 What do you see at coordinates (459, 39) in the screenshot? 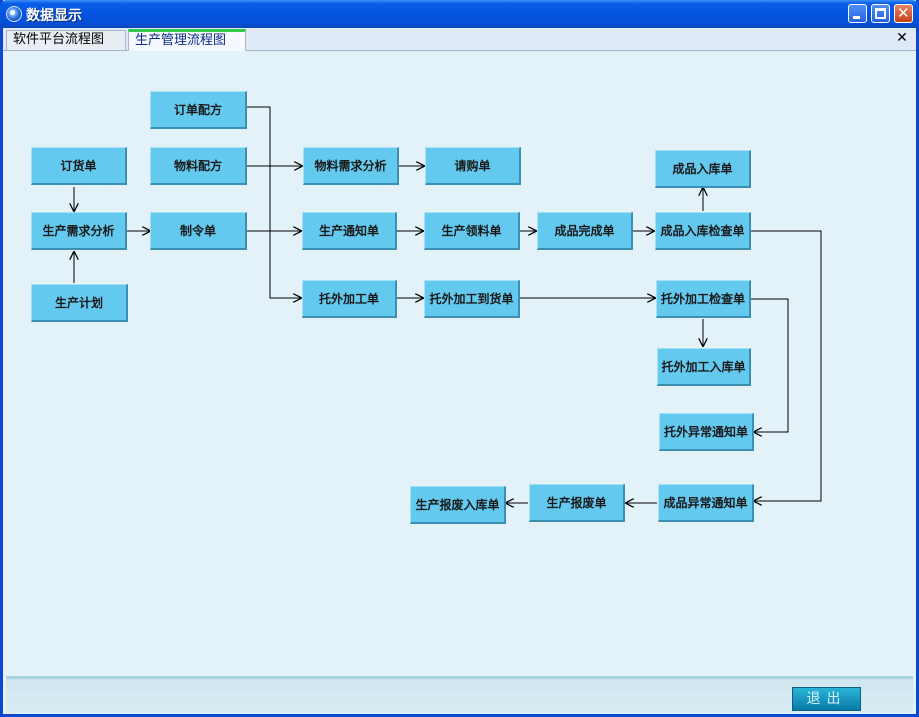
I see `tab-strip: 软件平台流程图 生产管理流程图 ✕` at bounding box center [459, 39].